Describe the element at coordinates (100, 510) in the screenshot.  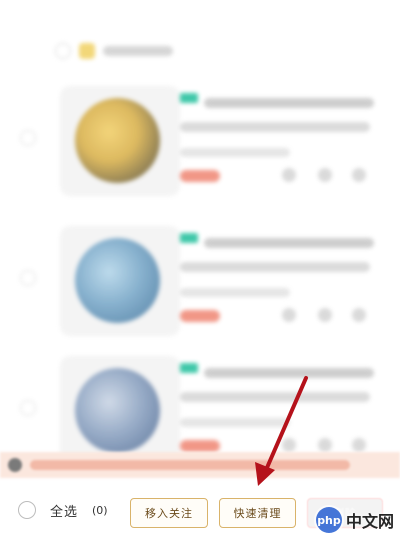
I see `selected-count: (0)` at that location.